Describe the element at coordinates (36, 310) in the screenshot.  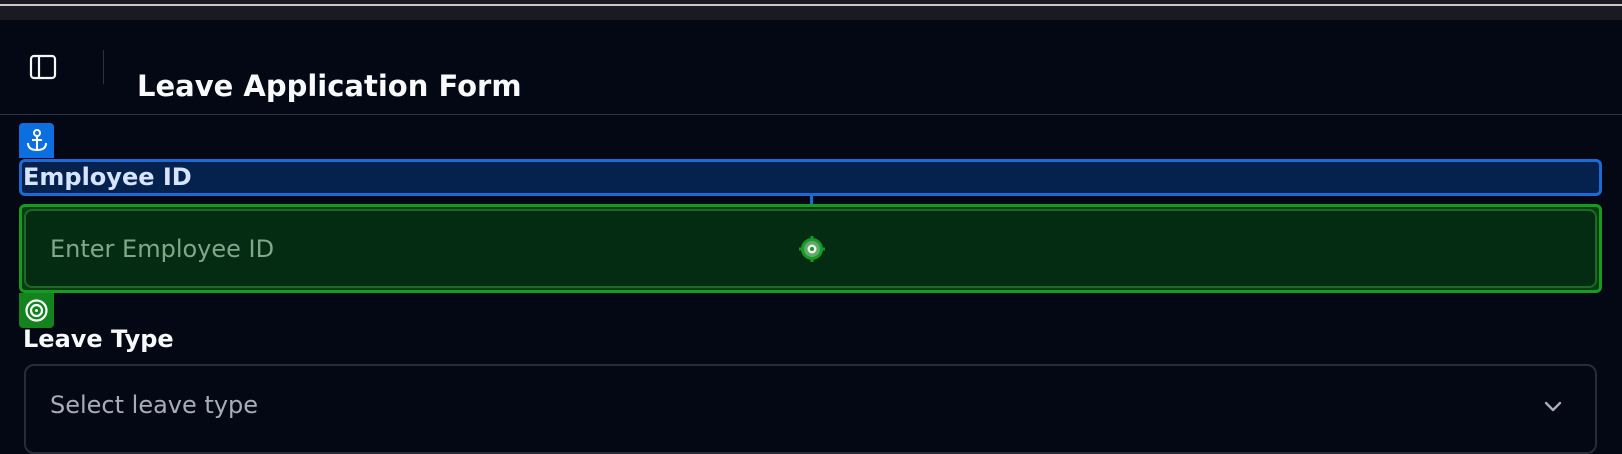
I see `target-icon` at that location.